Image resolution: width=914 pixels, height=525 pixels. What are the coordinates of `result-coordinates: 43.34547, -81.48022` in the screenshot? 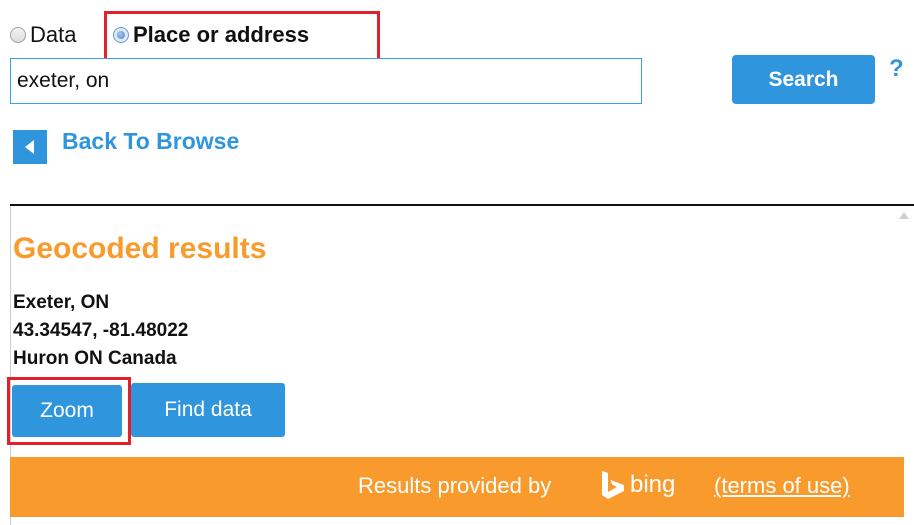 It's located at (101, 330).